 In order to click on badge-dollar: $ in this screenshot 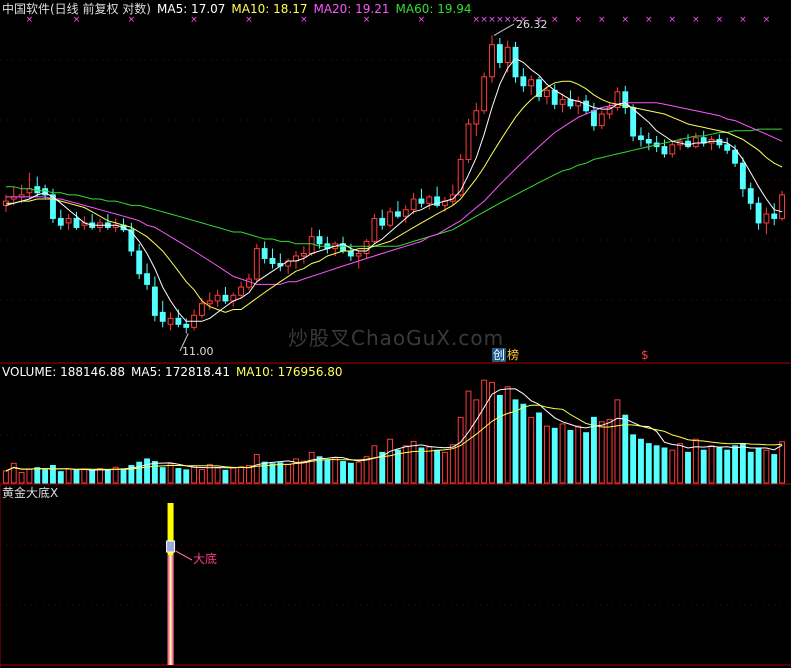, I will do `click(645, 355)`.